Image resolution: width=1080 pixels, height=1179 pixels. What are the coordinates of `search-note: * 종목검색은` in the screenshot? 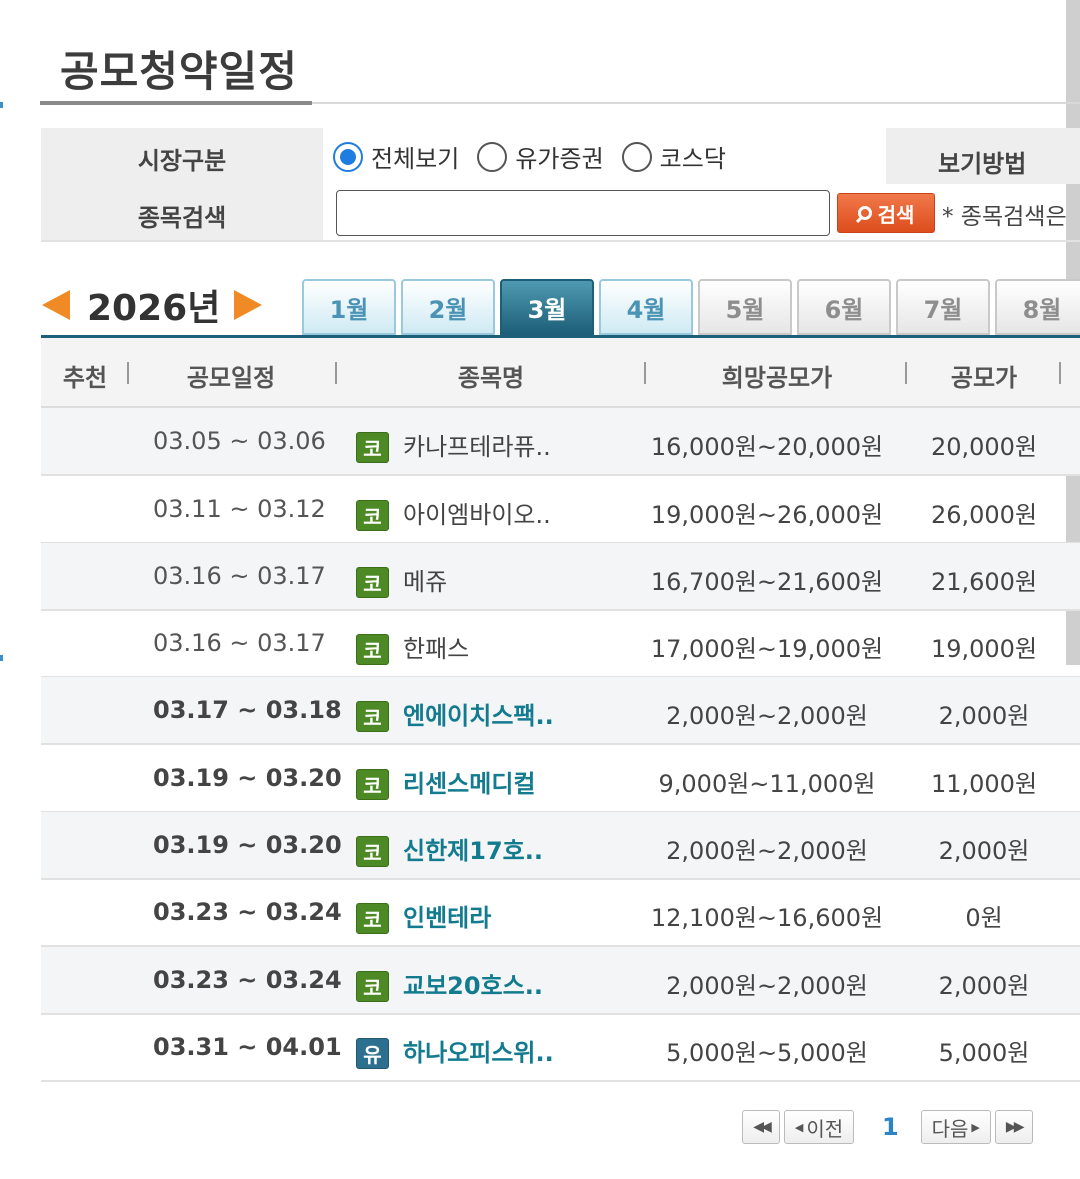 It's located at (1004, 217).